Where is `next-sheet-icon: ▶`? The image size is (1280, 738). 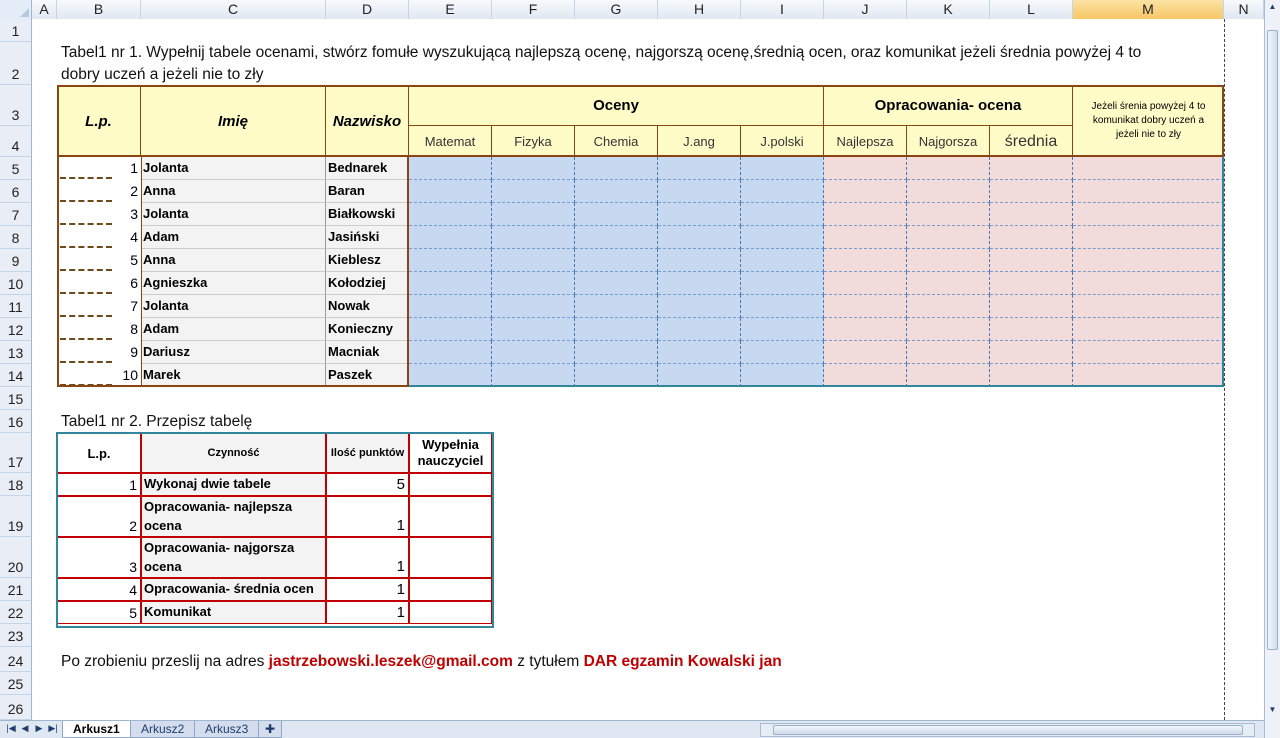
next-sheet-icon: ▶ is located at coordinates (39, 728).